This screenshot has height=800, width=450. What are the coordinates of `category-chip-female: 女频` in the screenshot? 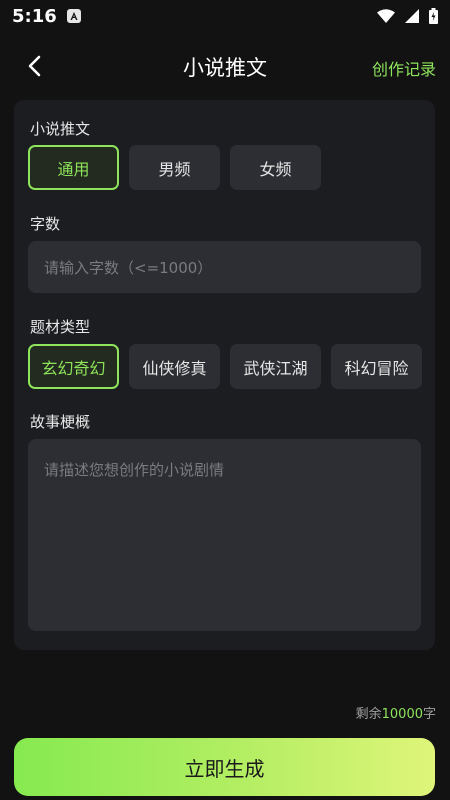 It's located at (275, 167).